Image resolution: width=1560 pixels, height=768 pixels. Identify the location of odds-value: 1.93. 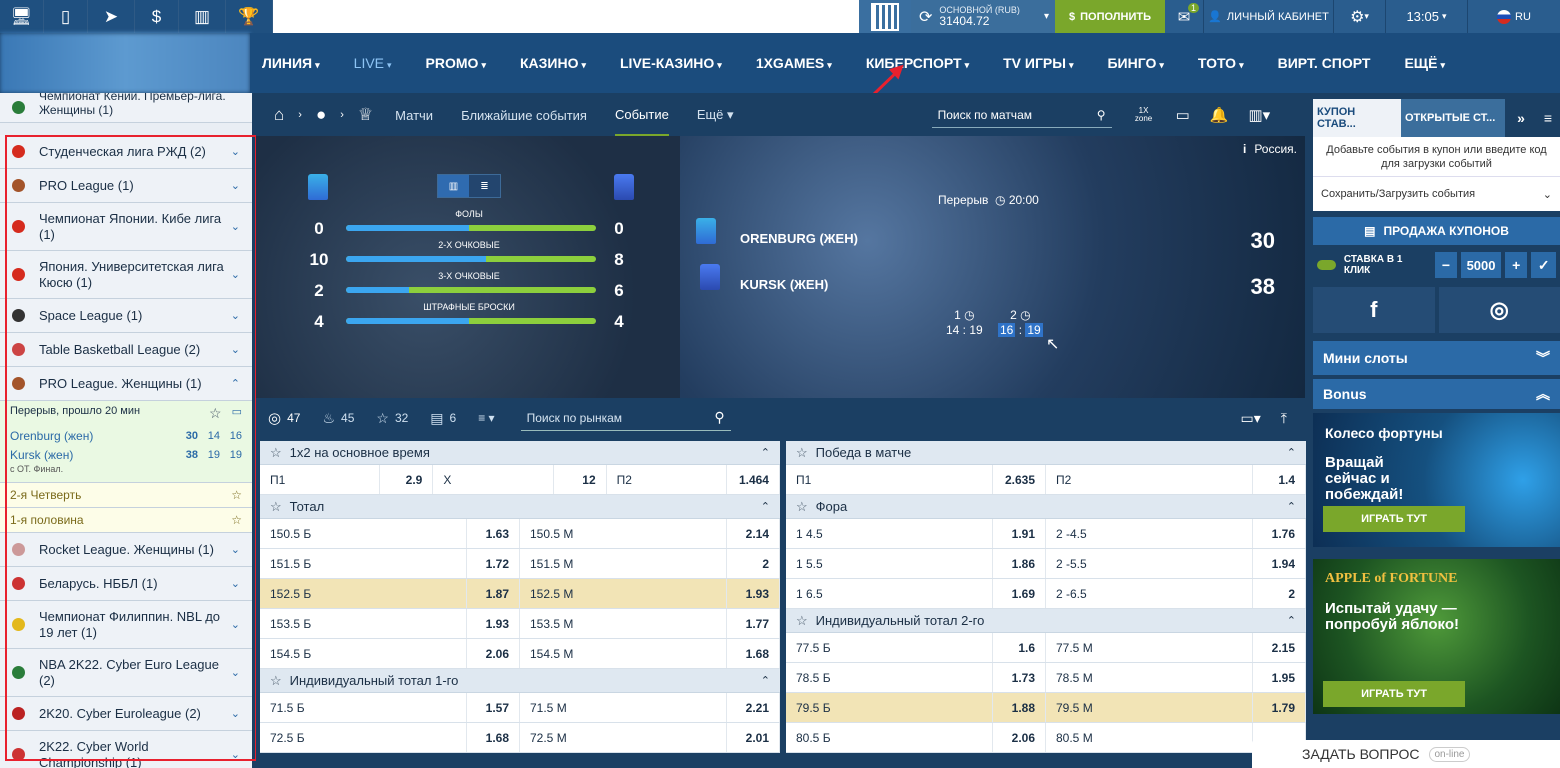
(753, 593).